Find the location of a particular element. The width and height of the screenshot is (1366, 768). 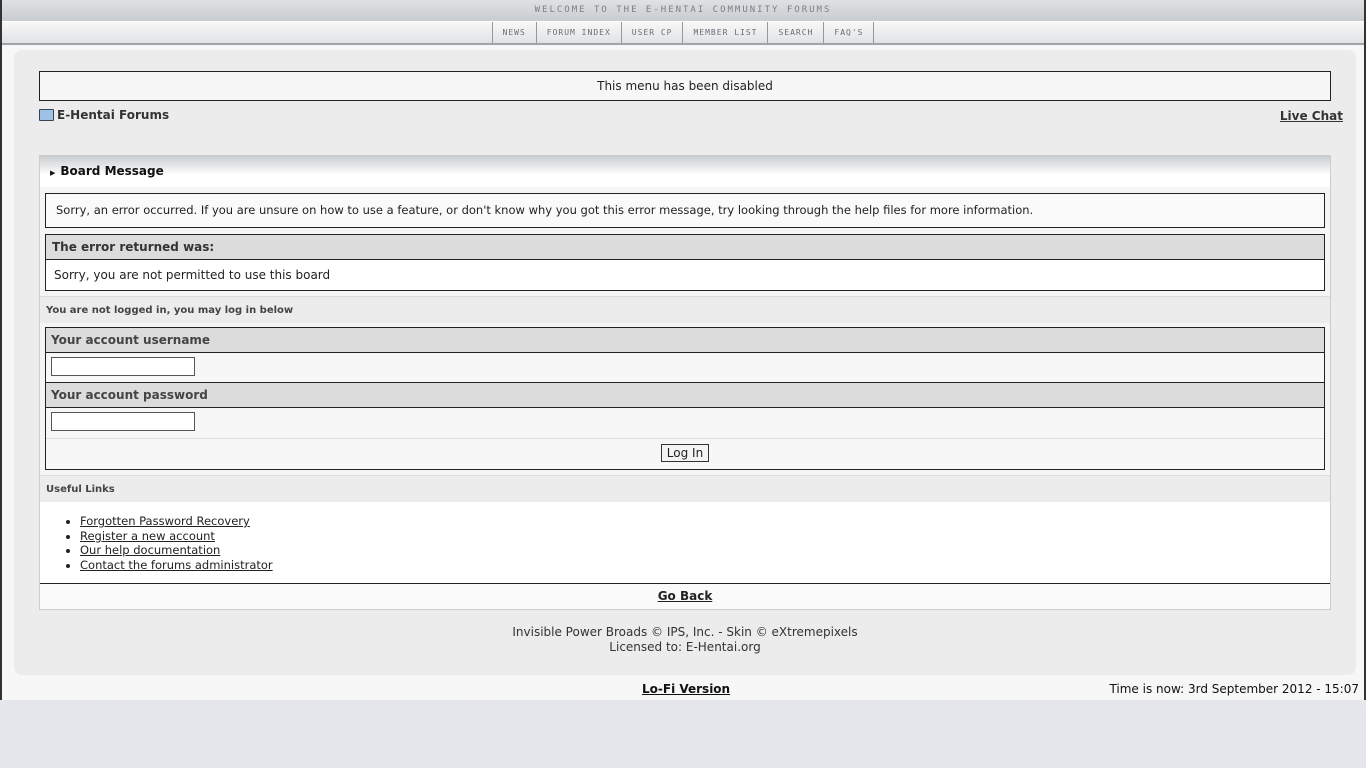

nav-forum-index: Forum Index is located at coordinates (578, 32).